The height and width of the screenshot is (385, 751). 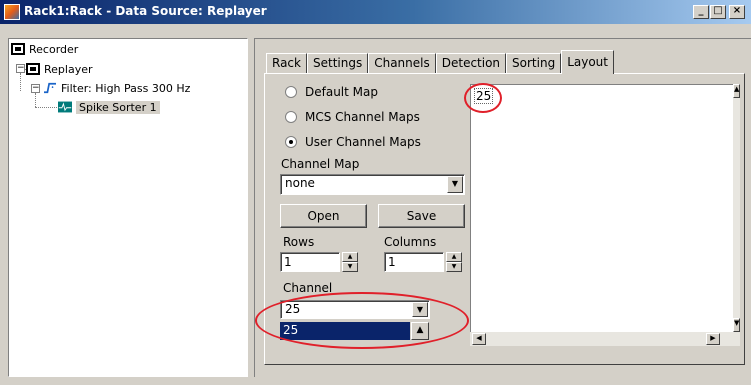 What do you see at coordinates (410, 242) in the screenshot?
I see `columns-label: Columns` at bounding box center [410, 242].